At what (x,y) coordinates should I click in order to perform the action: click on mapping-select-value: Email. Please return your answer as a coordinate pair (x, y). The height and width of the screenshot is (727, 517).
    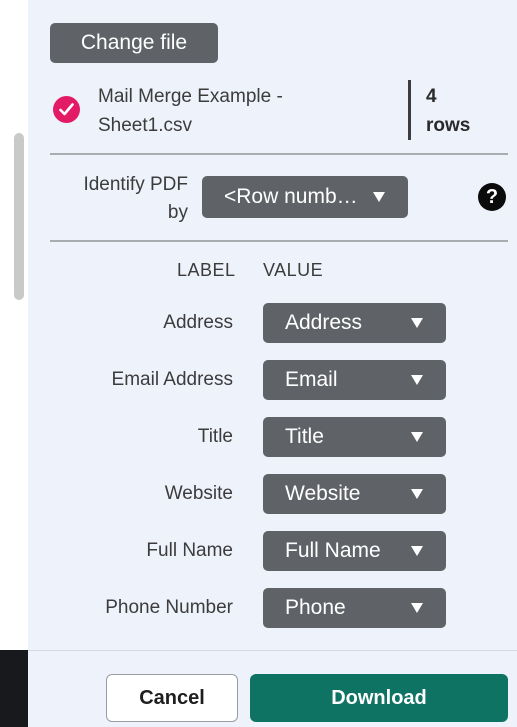
    Looking at the image, I should click on (311, 379).